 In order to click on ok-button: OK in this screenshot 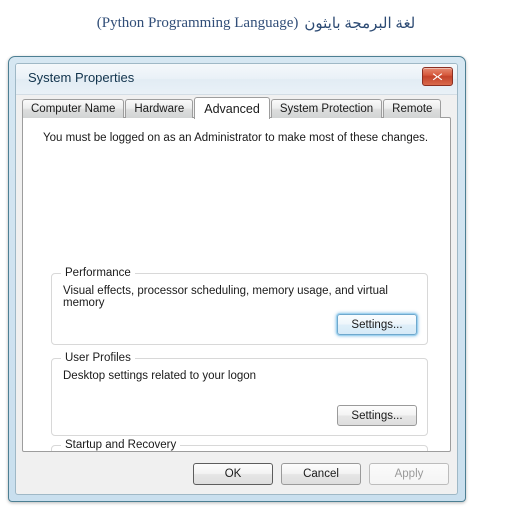, I will do `click(233, 474)`.